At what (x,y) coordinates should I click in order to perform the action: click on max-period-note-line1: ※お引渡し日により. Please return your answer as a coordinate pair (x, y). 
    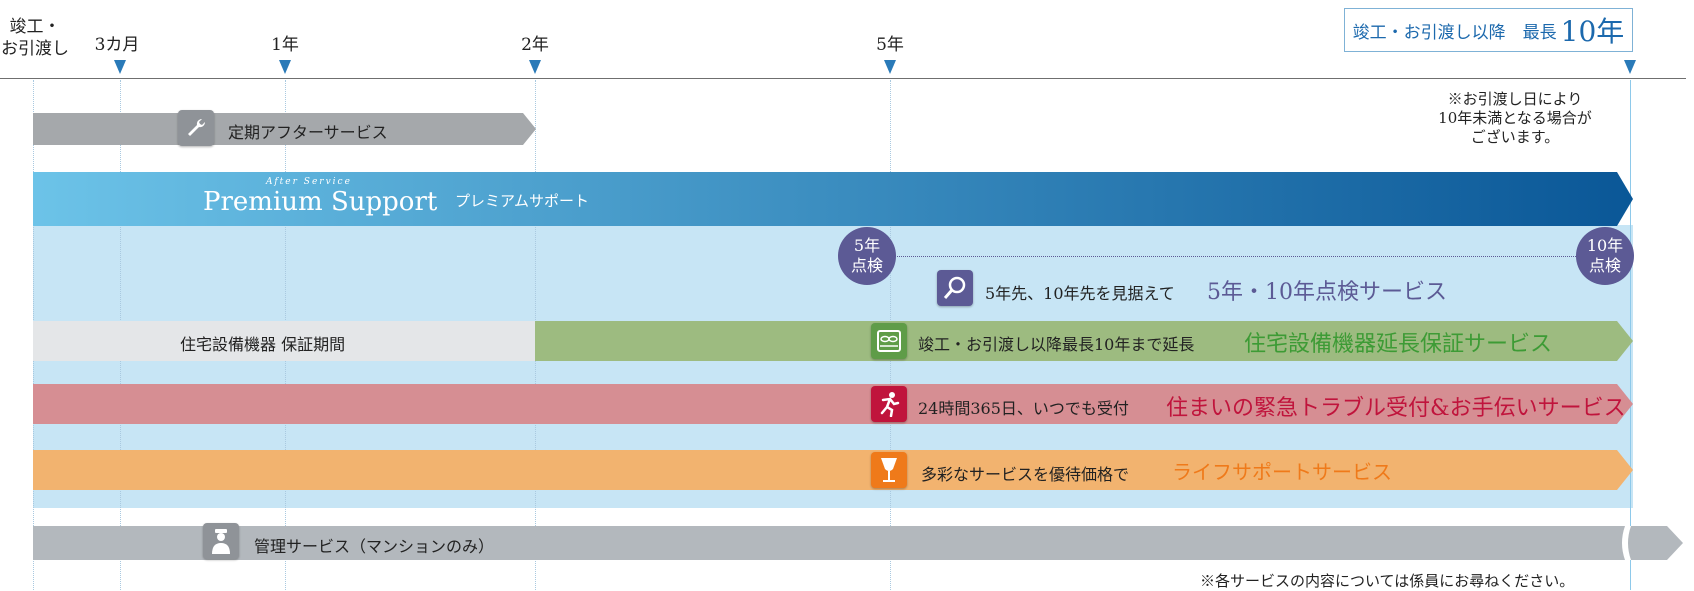
    Looking at the image, I should click on (1515, 99).